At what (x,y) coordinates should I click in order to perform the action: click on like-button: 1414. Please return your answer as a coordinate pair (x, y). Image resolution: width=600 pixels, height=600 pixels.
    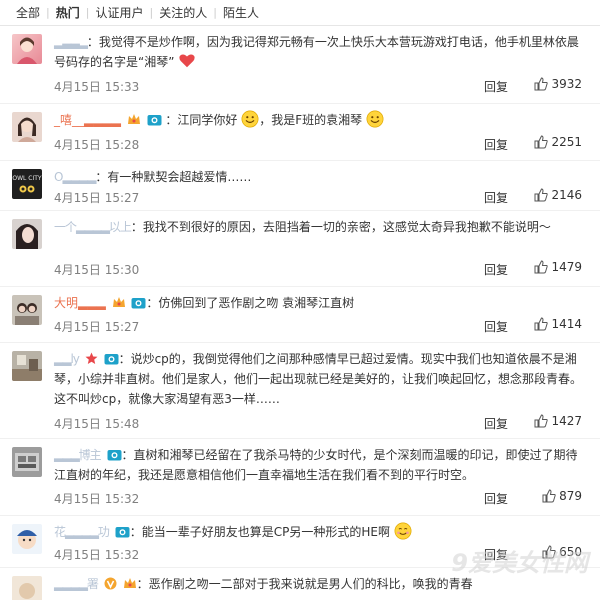
    Looking at the image, I should click on (558, 324).